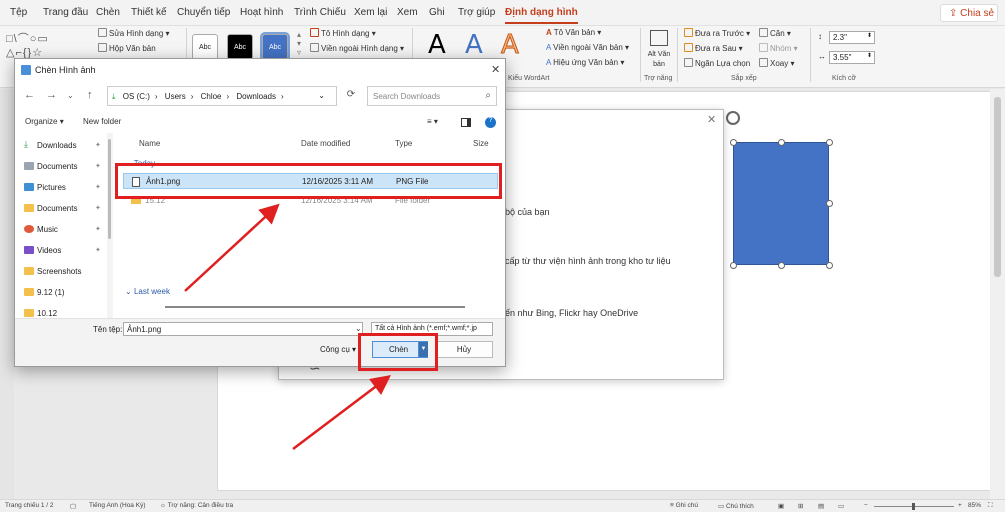 This screenshot has width=1005, height=512. I want to click on language-status: Tiếng Anh (Hoa Kỳ), so click(117, 505).